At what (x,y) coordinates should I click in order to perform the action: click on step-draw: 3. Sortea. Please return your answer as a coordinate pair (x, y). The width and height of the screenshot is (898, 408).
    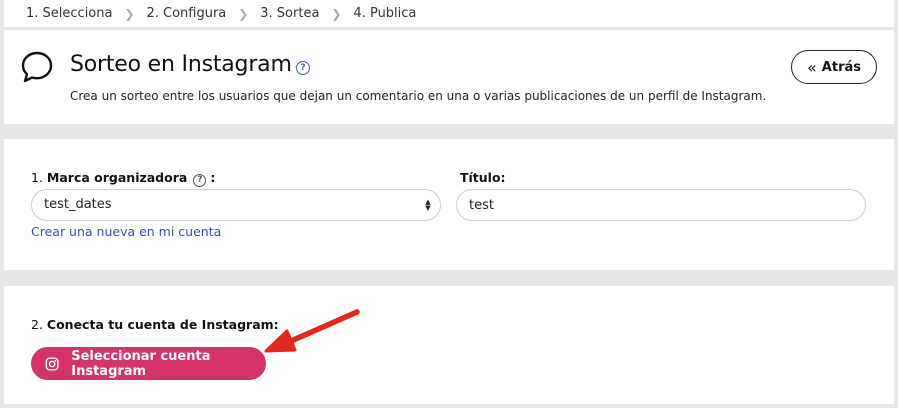
    Looking at the image, I should click on (289, 13).